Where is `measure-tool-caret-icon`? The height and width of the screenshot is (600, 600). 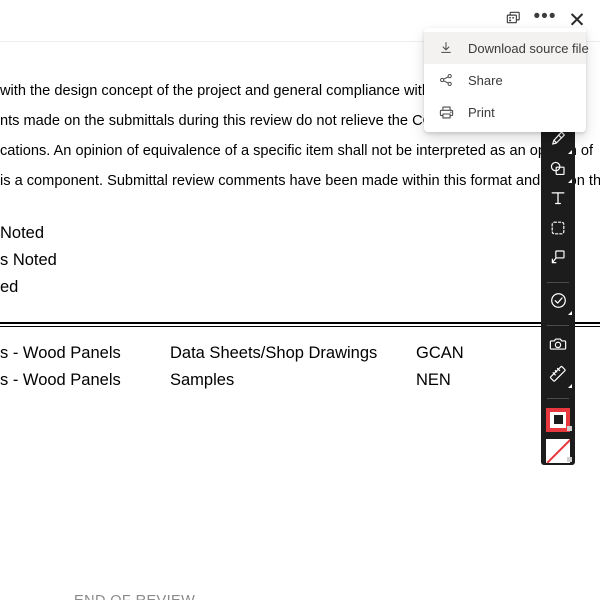
measure-tool-caret-icon is located at coordinates (570, 386).